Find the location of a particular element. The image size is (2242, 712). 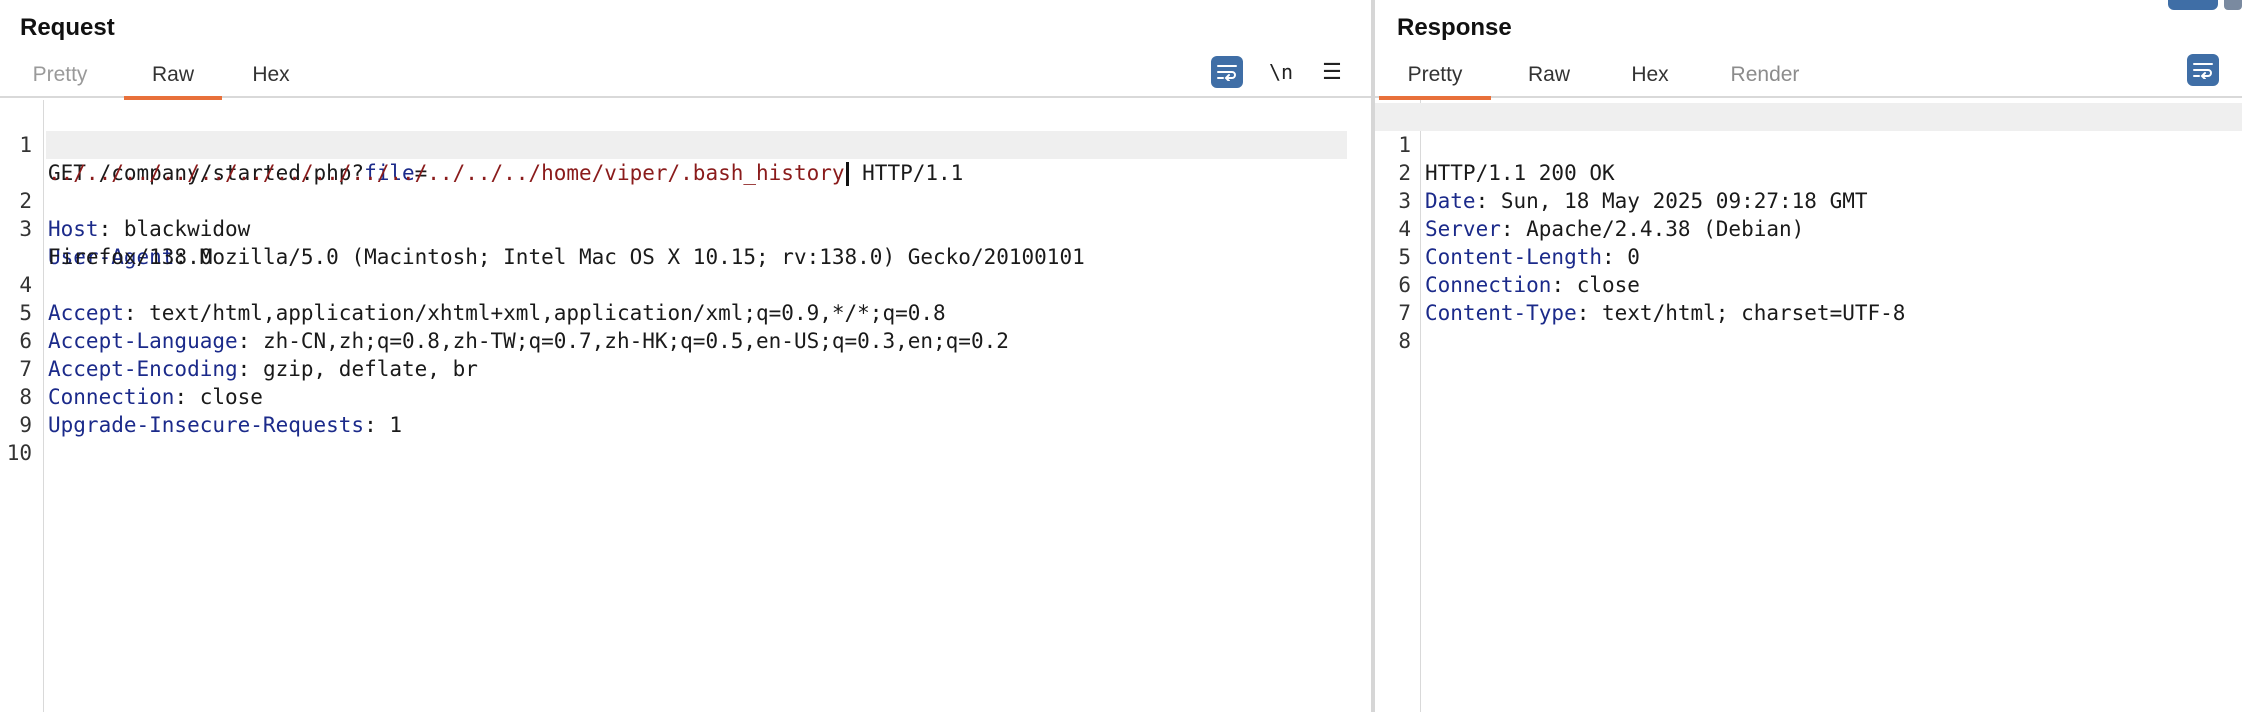

response-word-wrap-button is located at coordinates (2203, 70).